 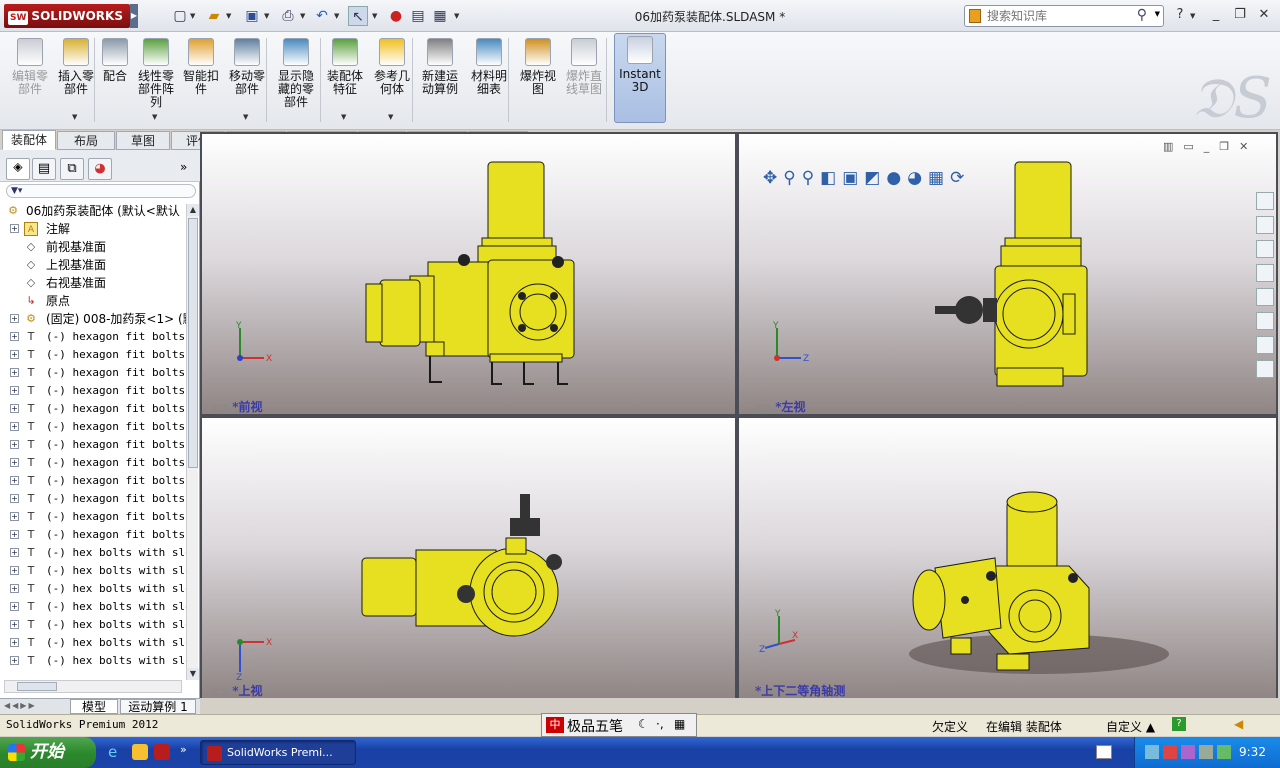 I want to click on tab-2: 草图, so click(x=143, y=140).